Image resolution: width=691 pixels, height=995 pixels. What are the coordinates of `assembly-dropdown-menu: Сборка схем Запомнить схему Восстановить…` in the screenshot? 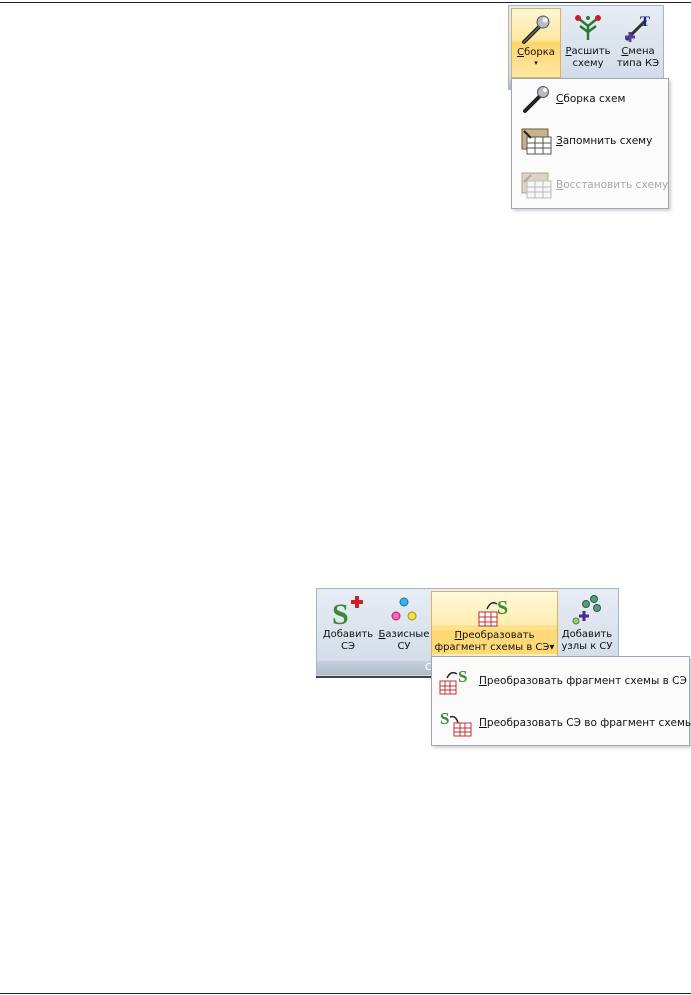 It's located at (590, 143).